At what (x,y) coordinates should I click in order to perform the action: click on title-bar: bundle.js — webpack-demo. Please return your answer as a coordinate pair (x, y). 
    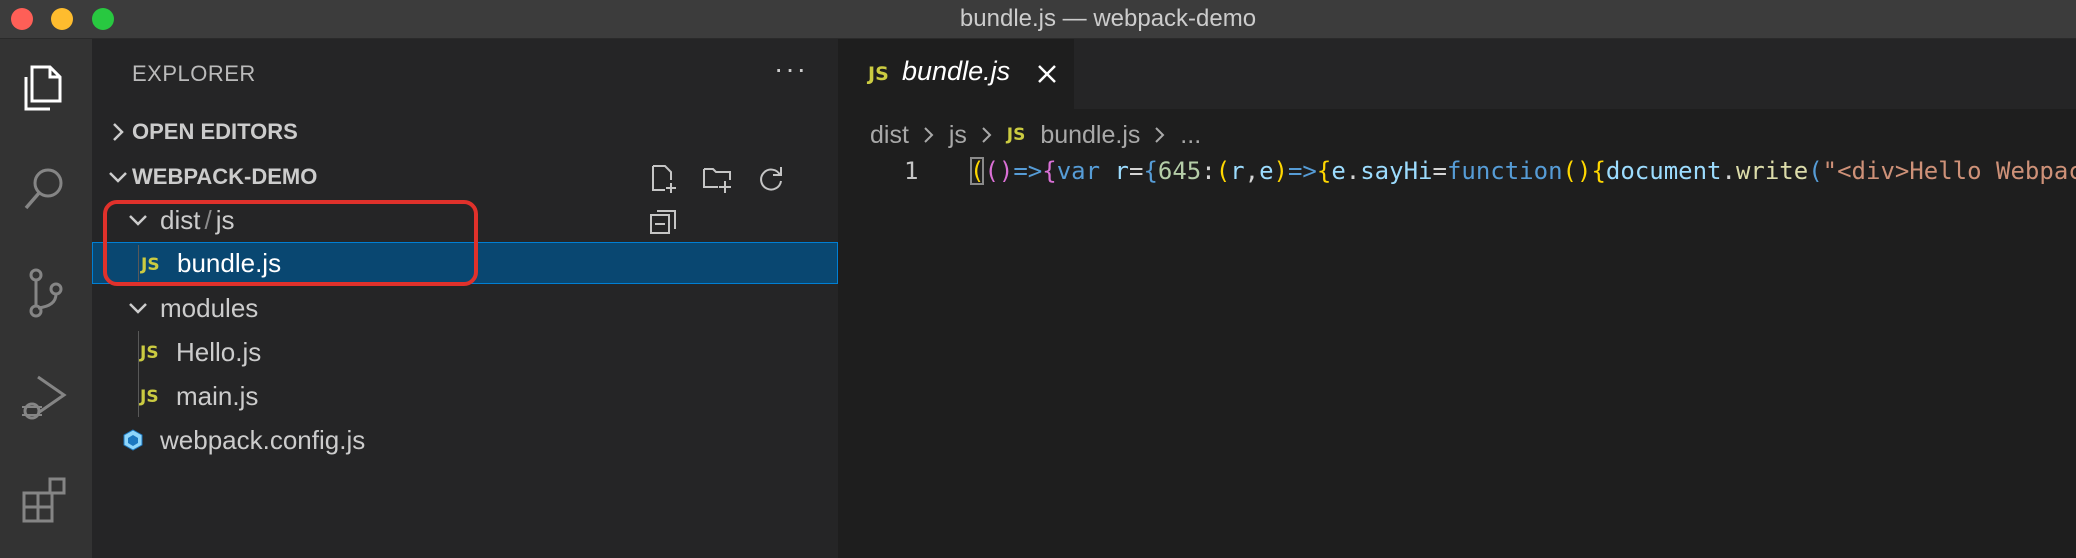
    Looking at the image, I should click on (1038, 19).